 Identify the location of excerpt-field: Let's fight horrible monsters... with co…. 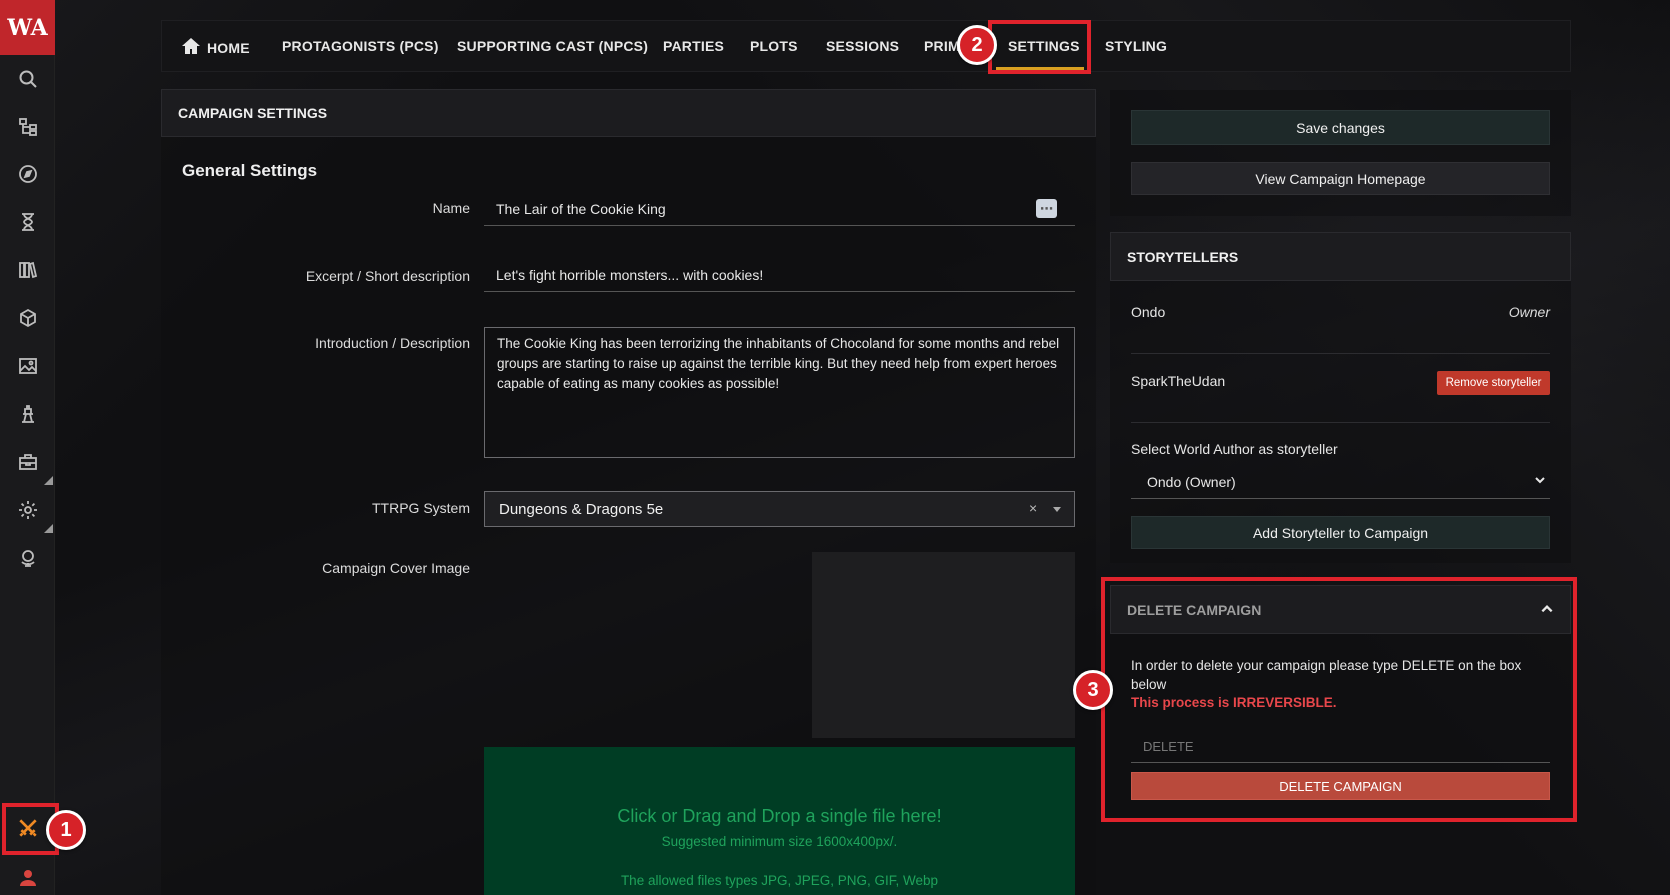
(779, 275).